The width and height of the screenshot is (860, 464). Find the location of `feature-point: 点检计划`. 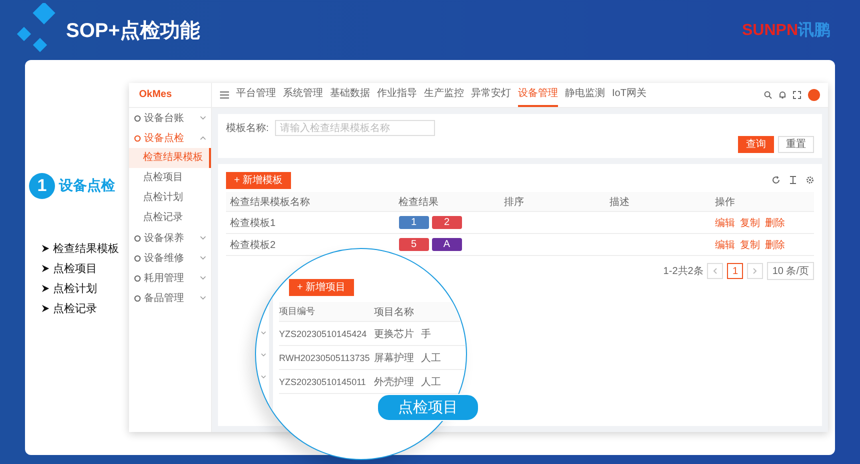

feature-point: 点检计划 is located at coordinates (75, 289).